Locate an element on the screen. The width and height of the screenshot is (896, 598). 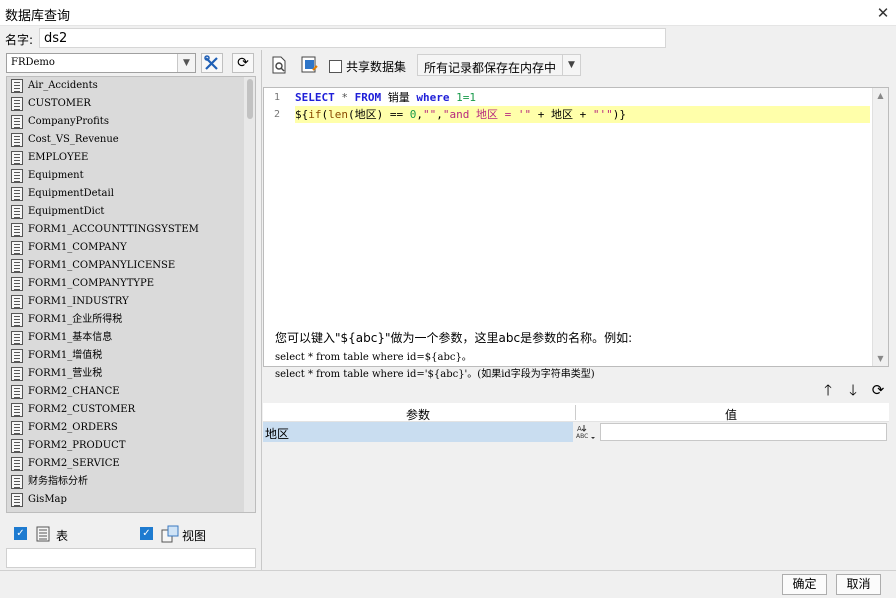
list-item: FORM1_基本信息 is located at coordinates (131, 338).